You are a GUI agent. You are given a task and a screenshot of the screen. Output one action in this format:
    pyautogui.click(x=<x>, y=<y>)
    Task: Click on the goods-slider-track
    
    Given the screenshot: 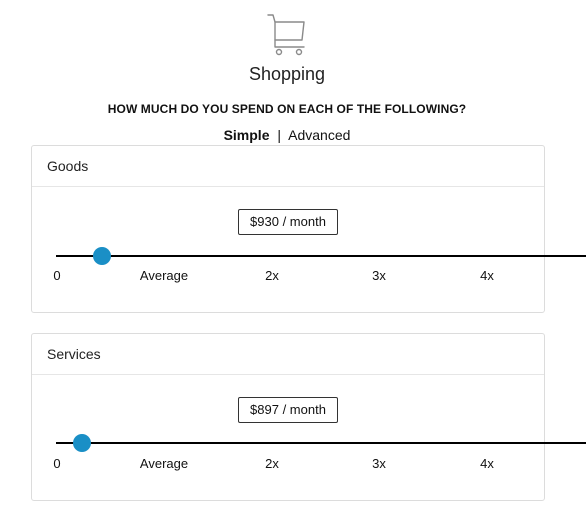 What is the action you would take?
    pyautogui.click(x=321, y=256)
    